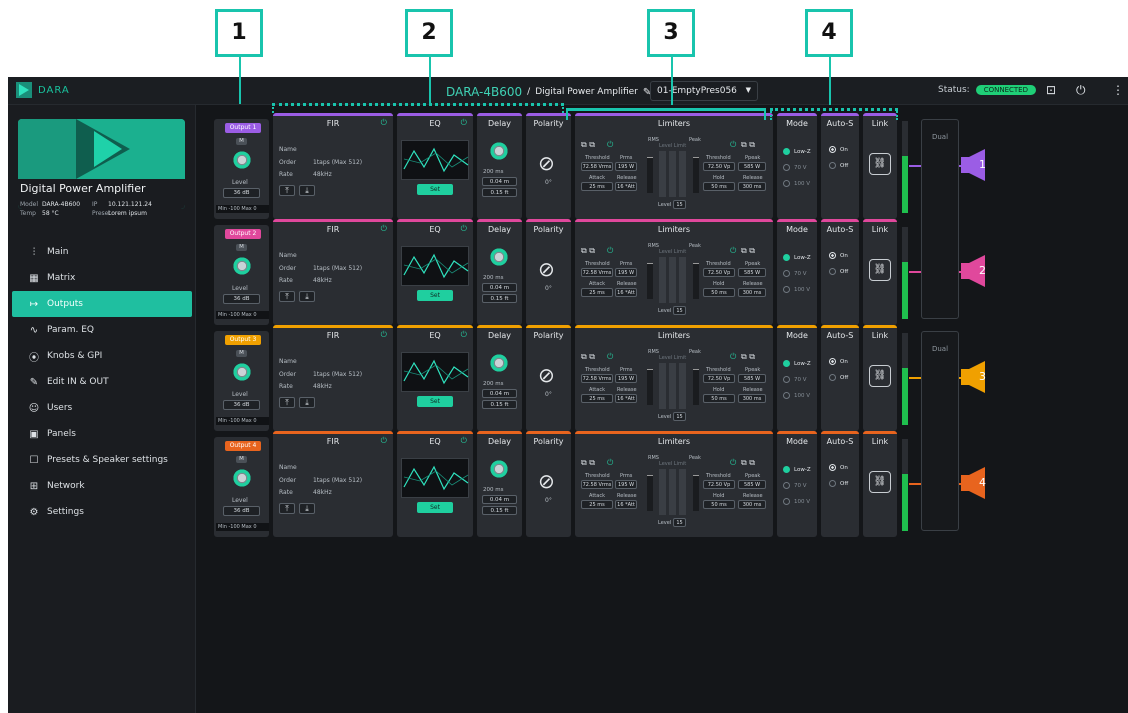  I want to click on sidebar-item-grid: ▦ Matrix, so click(102, 278).